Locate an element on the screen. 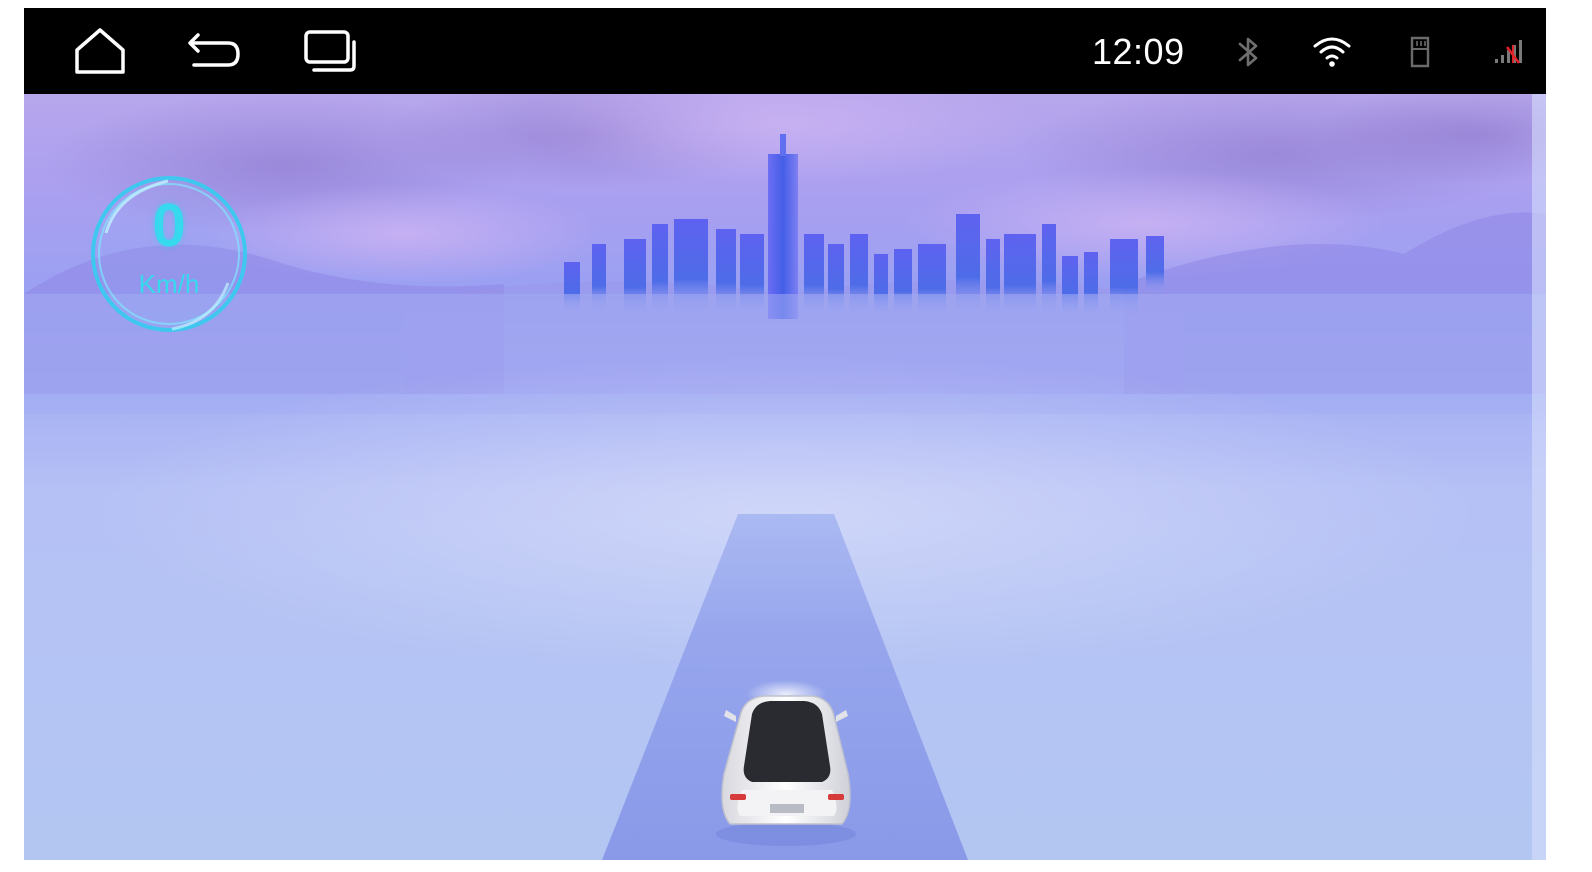 Image resolution: width=1592 pixels, height=872 pixels. signal-status is located at coordinates (1508, 52).